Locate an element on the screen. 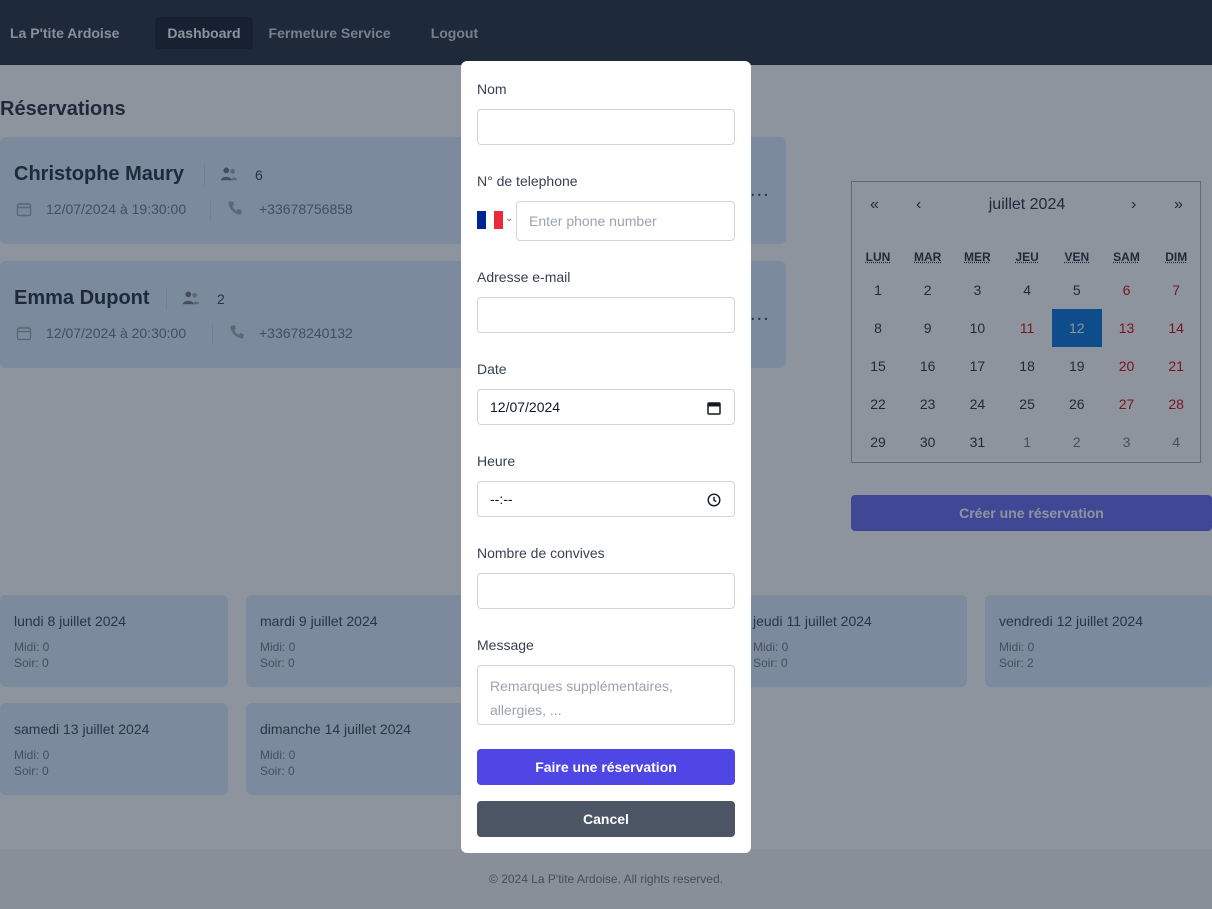  clock-icon is located at coordinates (714, 500).